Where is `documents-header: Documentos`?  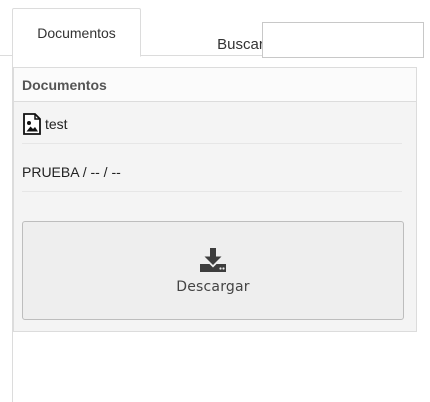
documents-header: Documentos is located at coordinates (215, 85).